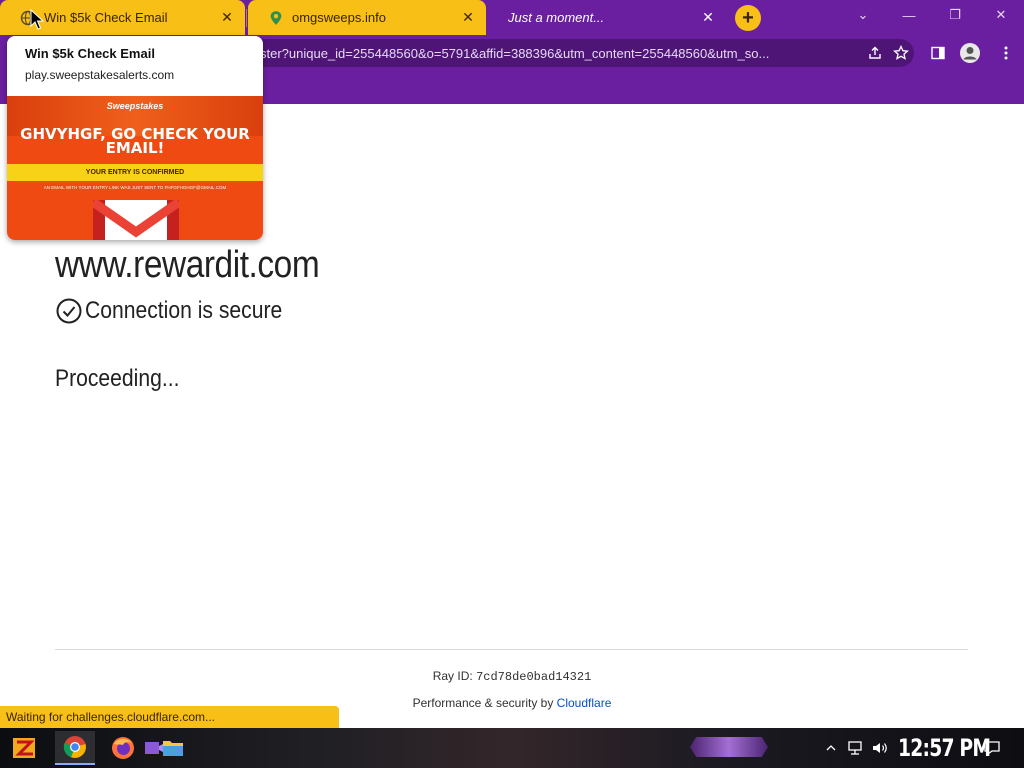 This screenshot has height=768, width=1024. Describe the element at coordinates (187, 265) in the screenshot. I see `site-hostname: www.rewardit.com` at that location.